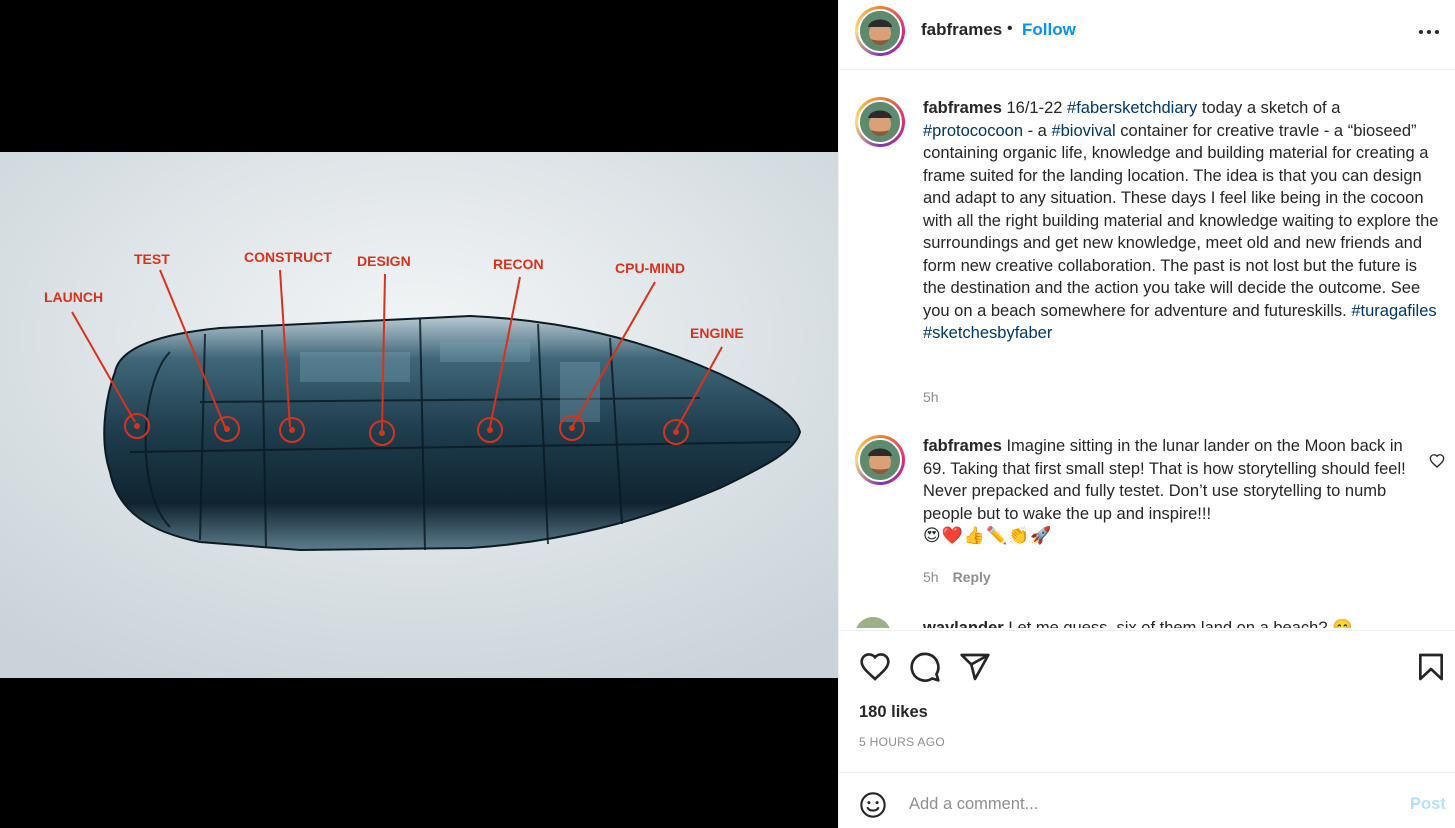 Image resolution: width=1455 pixels, height=828 pixels. Describe the element at coordinates (1271, 108) in the screenshot. I see `caption-segment: today a sketch of a` at that location.